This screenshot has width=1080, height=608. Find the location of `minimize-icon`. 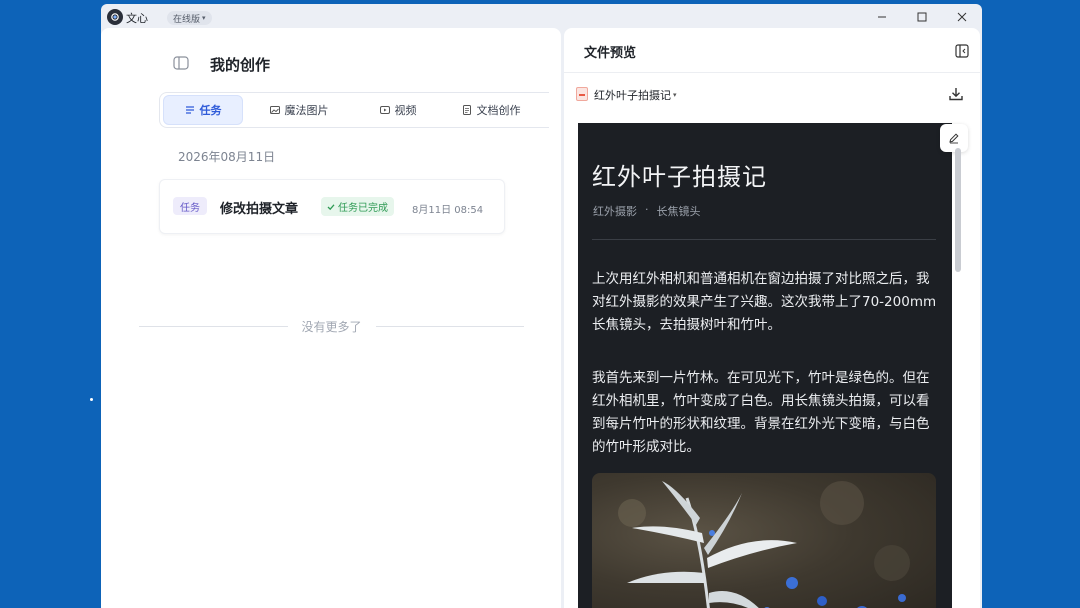

minimize-icon is located at coordinates (882, 17).